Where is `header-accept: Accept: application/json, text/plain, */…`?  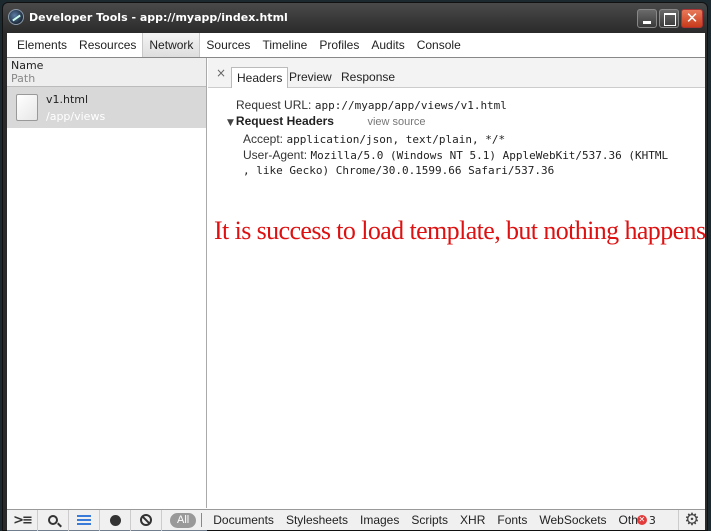
header-accept: Accept: application/json, text/plain, */… is located at coordinates (374, 139).